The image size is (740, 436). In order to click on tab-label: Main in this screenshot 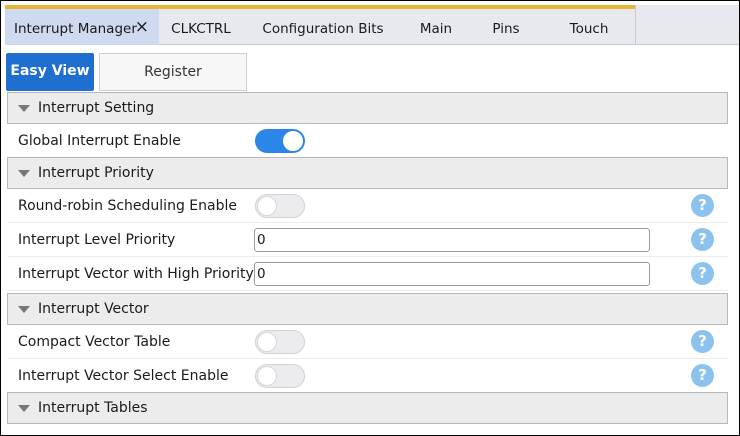, I will do `click(436, 29)`.